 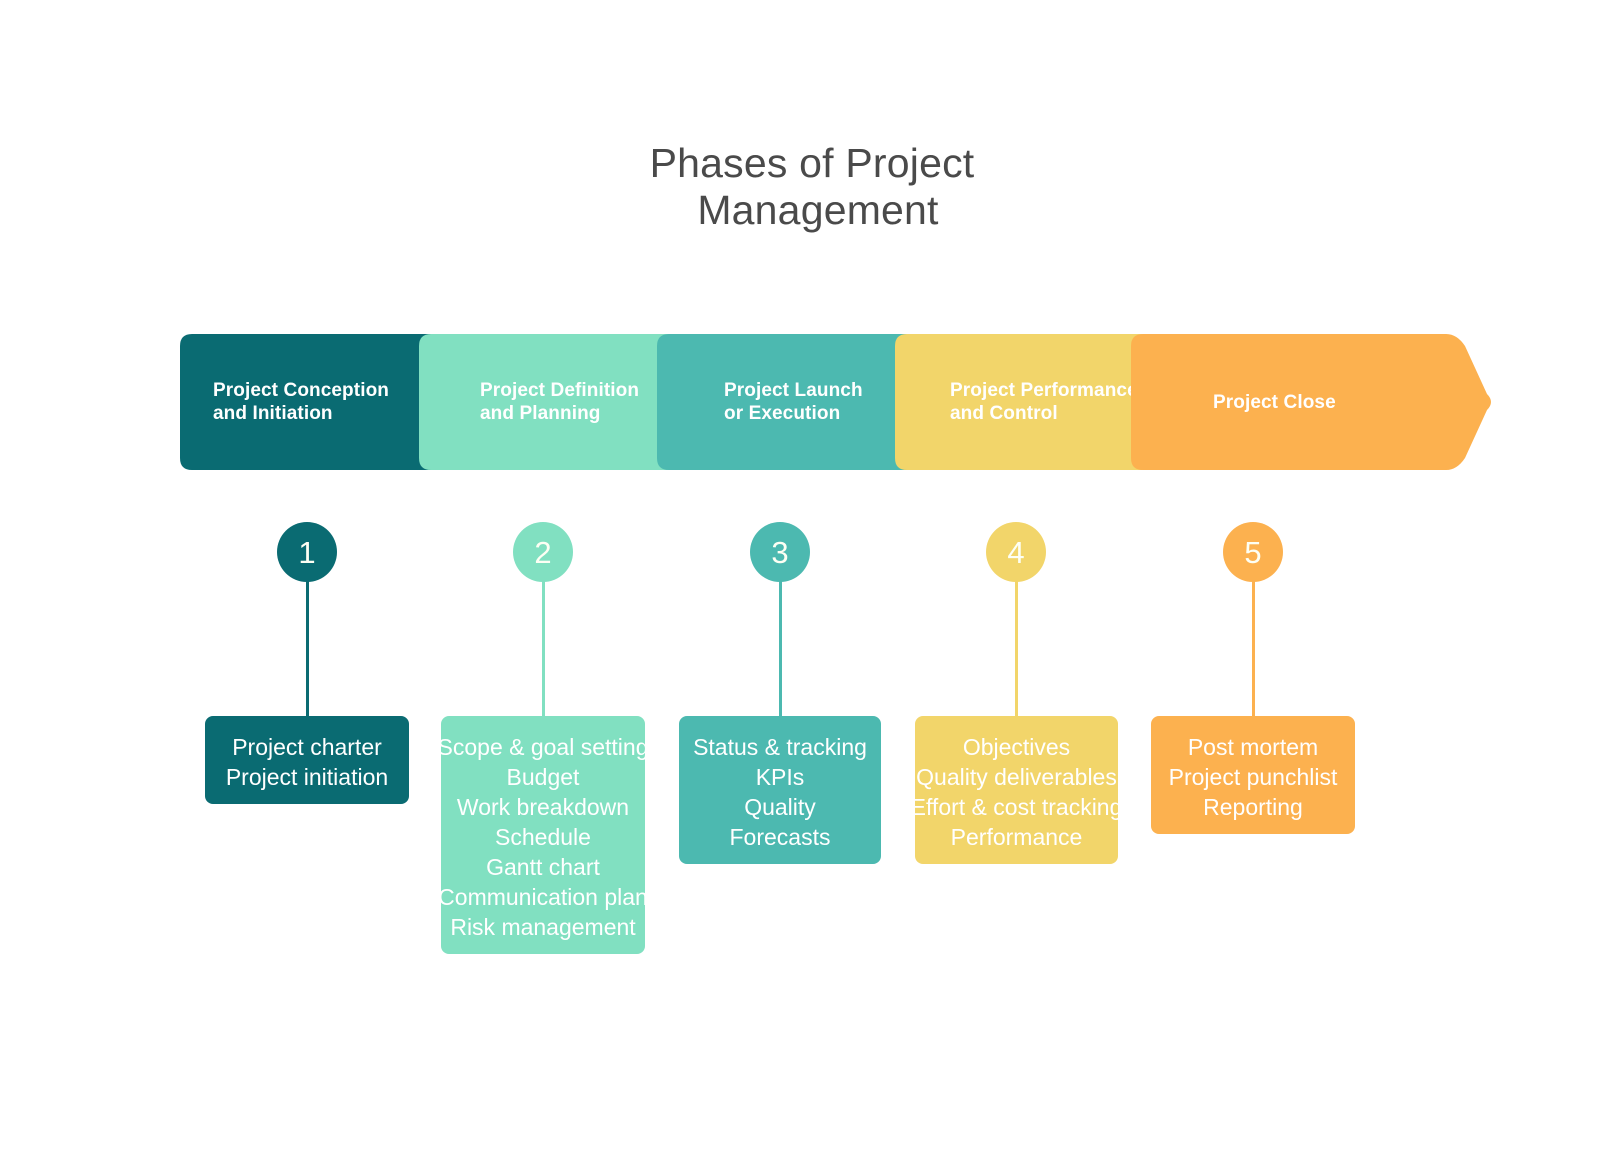 I want to click on phase-number-circle-5: 5, so click(x=1253, y=552).